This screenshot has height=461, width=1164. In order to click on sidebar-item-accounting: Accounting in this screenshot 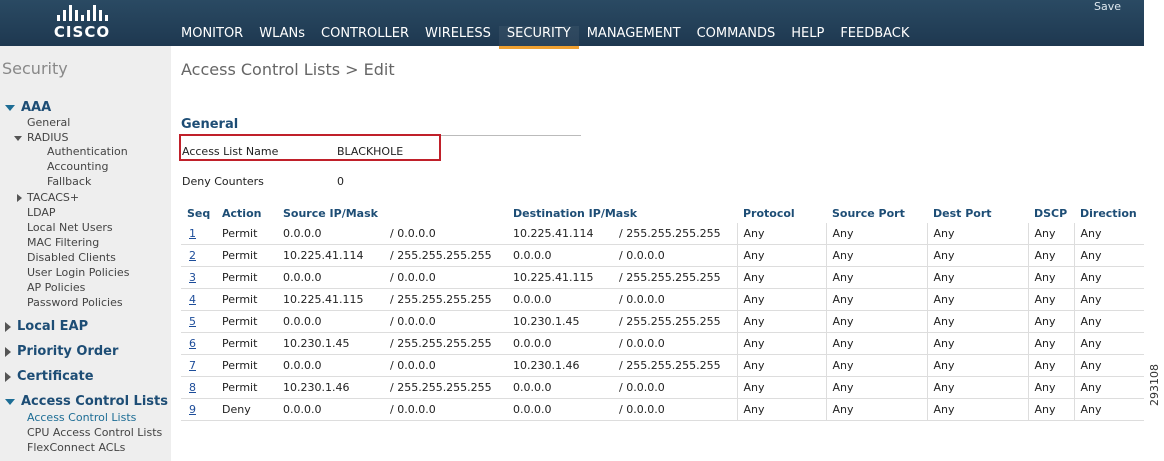, I will do `click(77, 166)`.